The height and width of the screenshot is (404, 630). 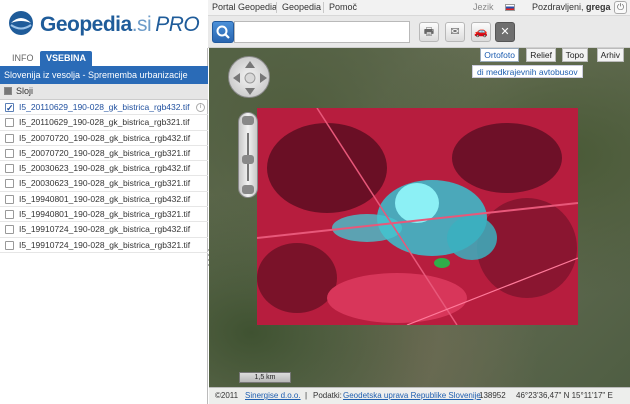 I want to click on collapse-icon, so click(x=8, y=91).